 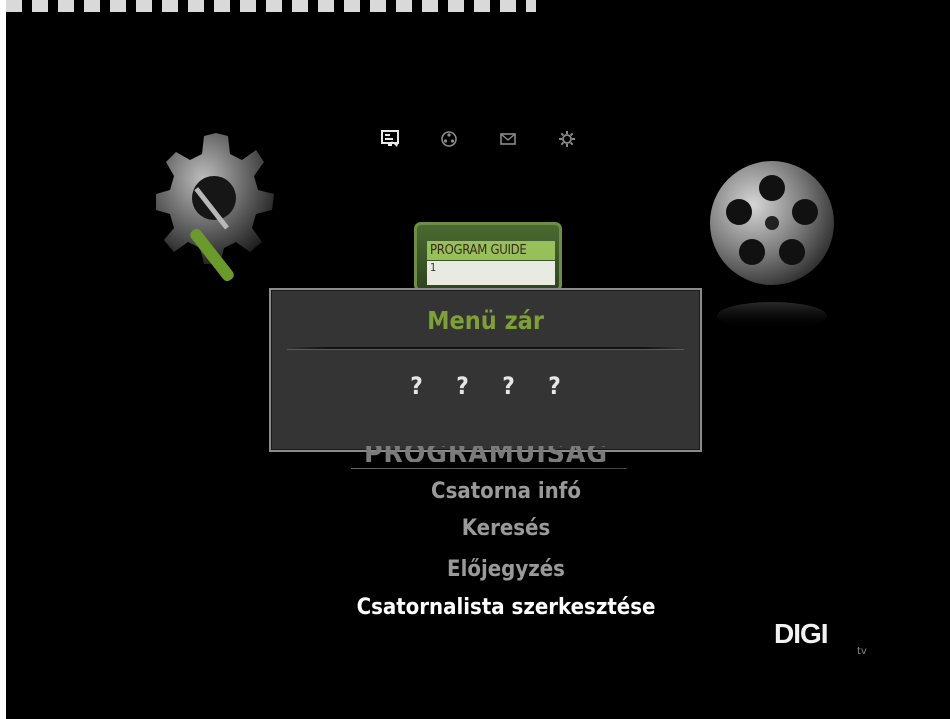 I want to click on settings-gear-screwdriver-icon, so click(x=211, y=215).